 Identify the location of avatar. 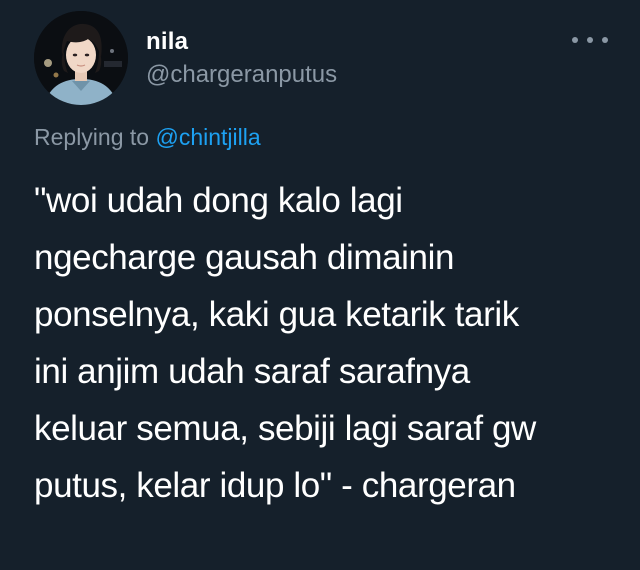
(81, 58).